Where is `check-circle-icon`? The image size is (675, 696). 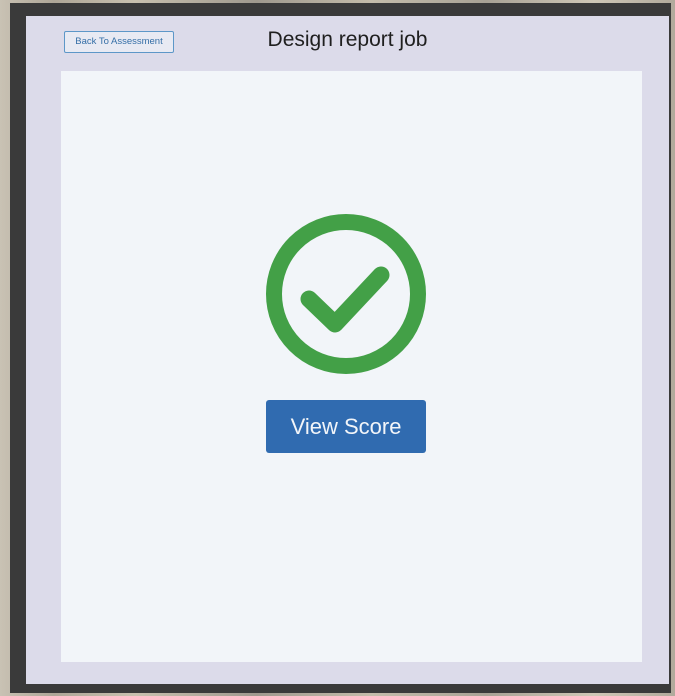
check-circle-icon is located at coordinates (346, 294).